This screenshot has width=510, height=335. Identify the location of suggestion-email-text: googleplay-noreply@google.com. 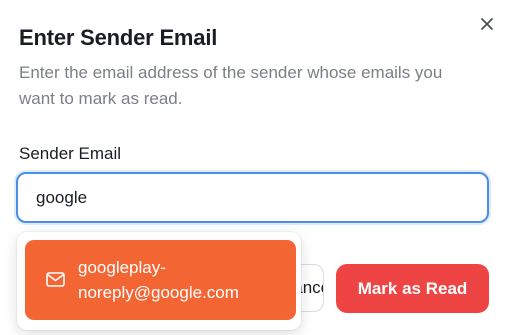
(158, 280).